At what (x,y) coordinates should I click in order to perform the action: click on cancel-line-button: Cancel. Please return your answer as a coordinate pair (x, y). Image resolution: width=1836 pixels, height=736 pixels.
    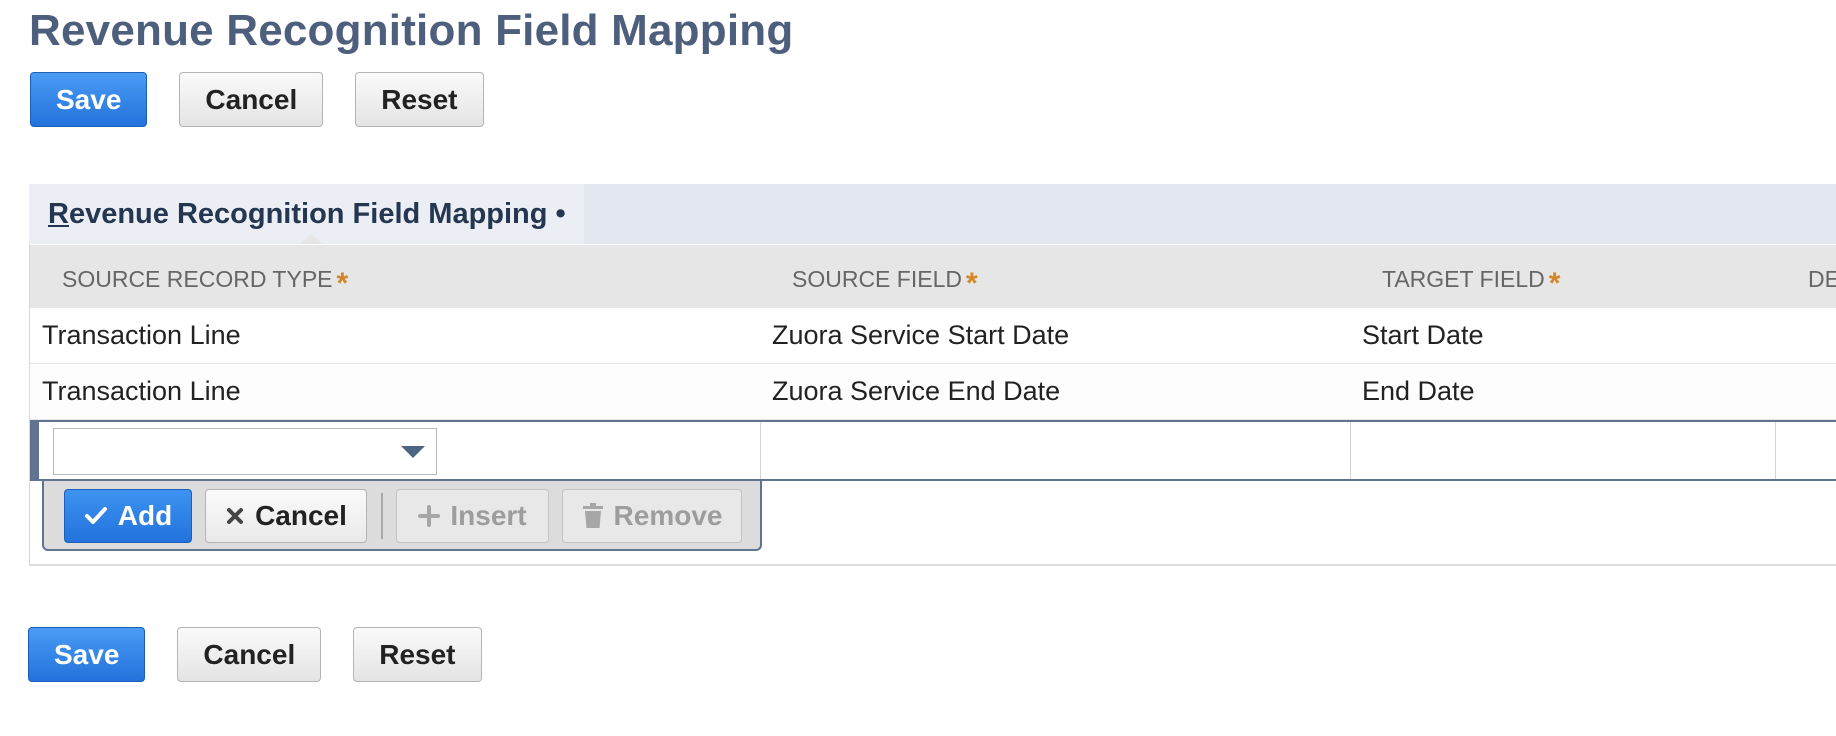
    Looking at the image, I should click on (286, 516).